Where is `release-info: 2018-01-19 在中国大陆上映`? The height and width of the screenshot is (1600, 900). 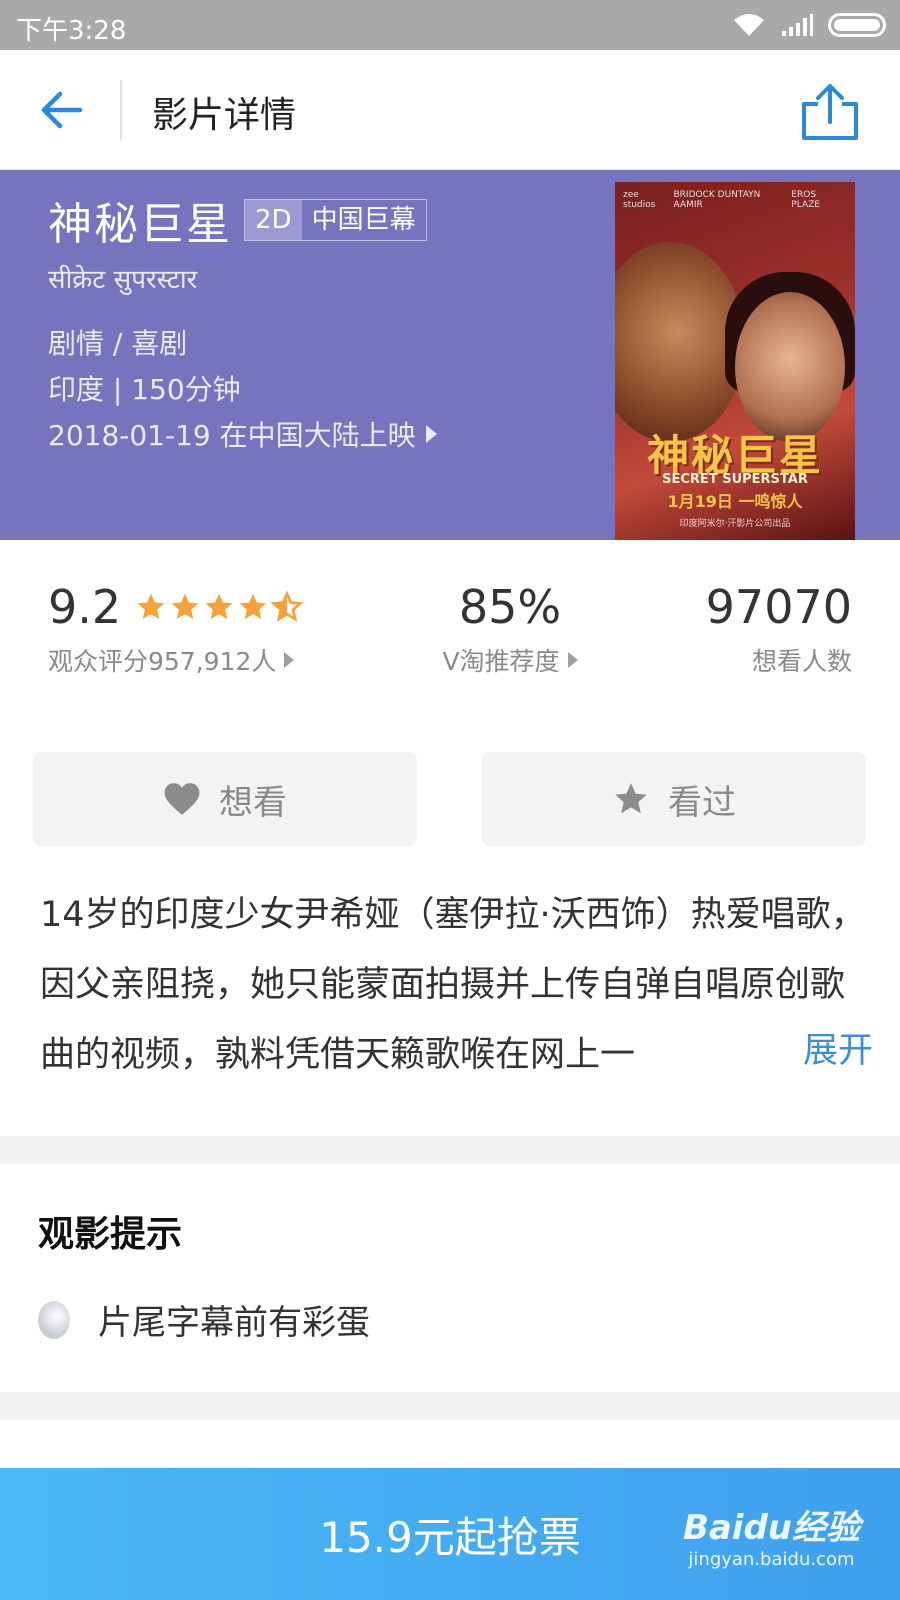 release-info: 2018-01-19 在中国大陆上映 is located at coordinates (242, 434).